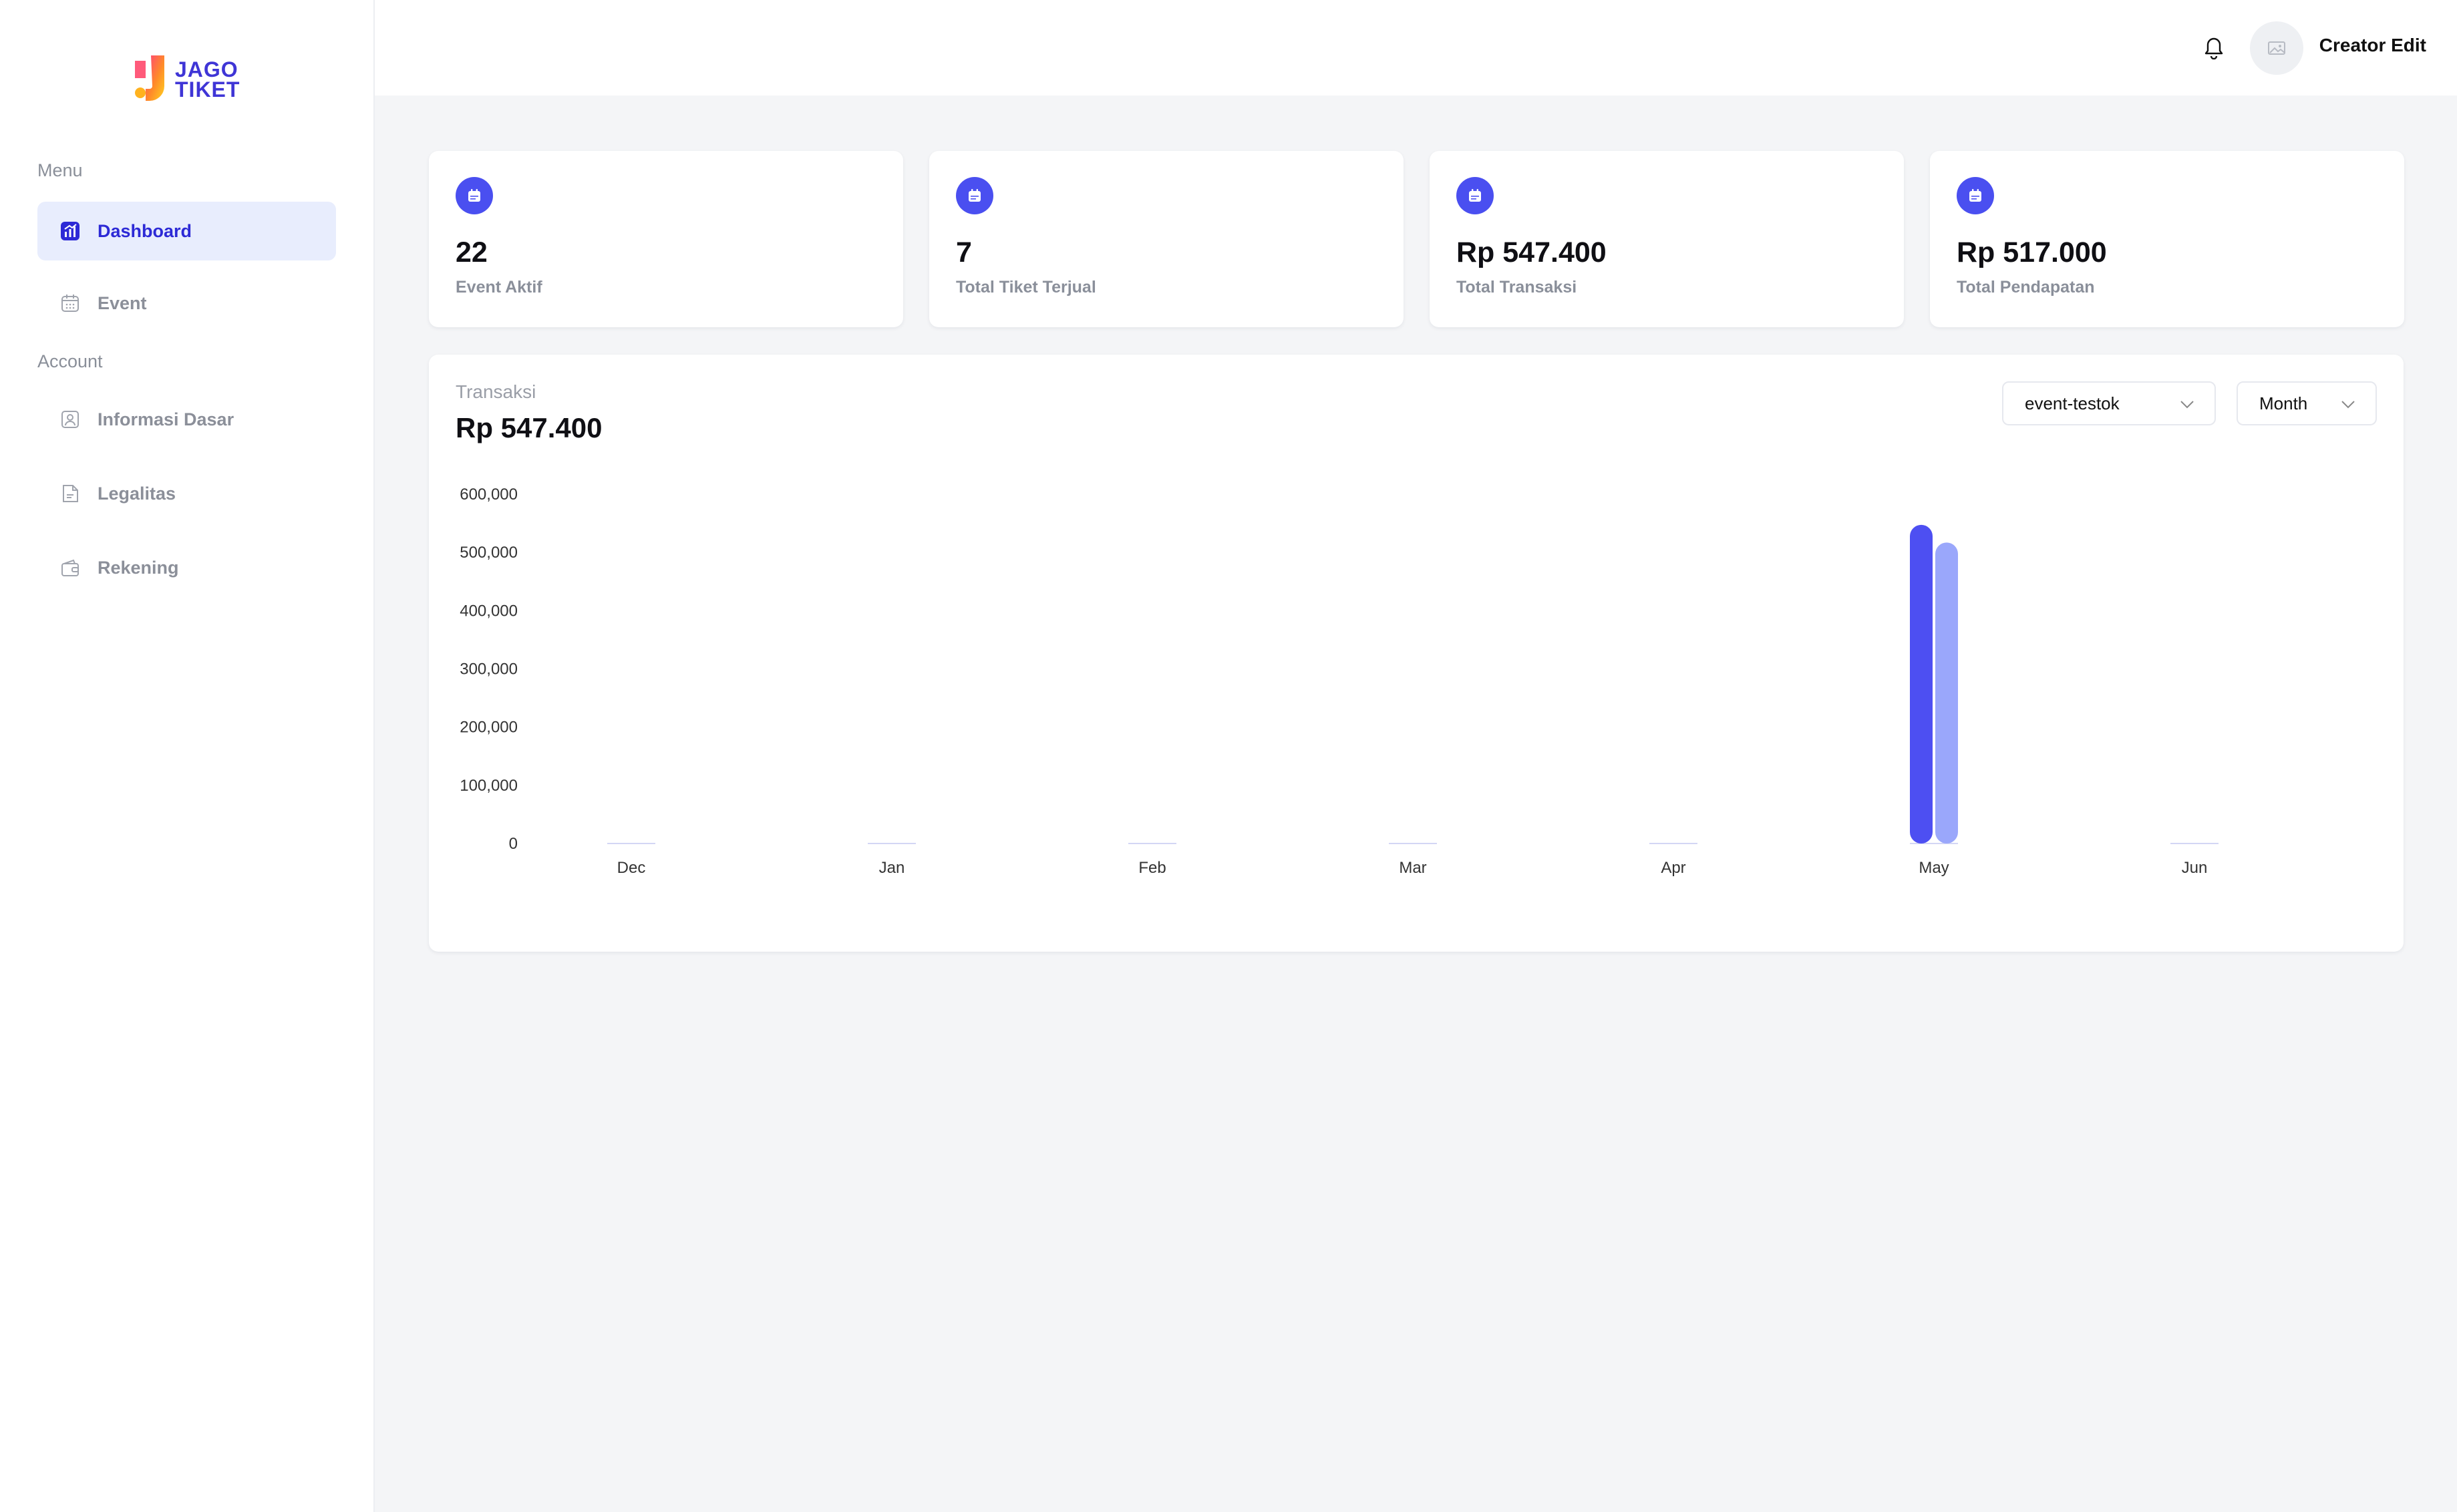 This screenshot has height=1512, width=2457. Describe the element at coordinates (499, 287) in the screenshot. I see `stat-label: Event Aktif` at that location.